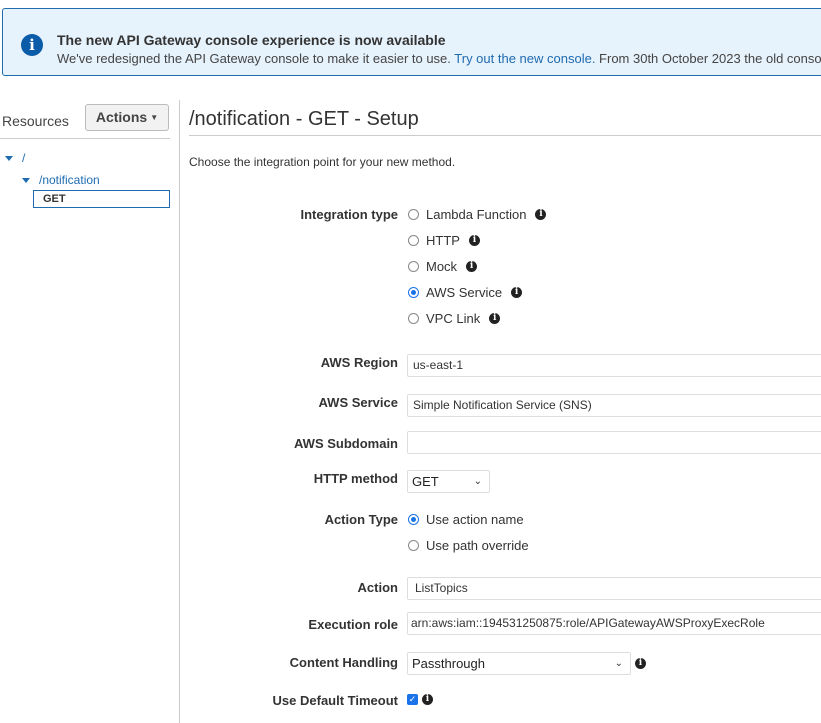  Describe the element at coordinates (708, 58) in the screenshot. I see `banner-text-after: From 30th October 2023 the old console` at that location.